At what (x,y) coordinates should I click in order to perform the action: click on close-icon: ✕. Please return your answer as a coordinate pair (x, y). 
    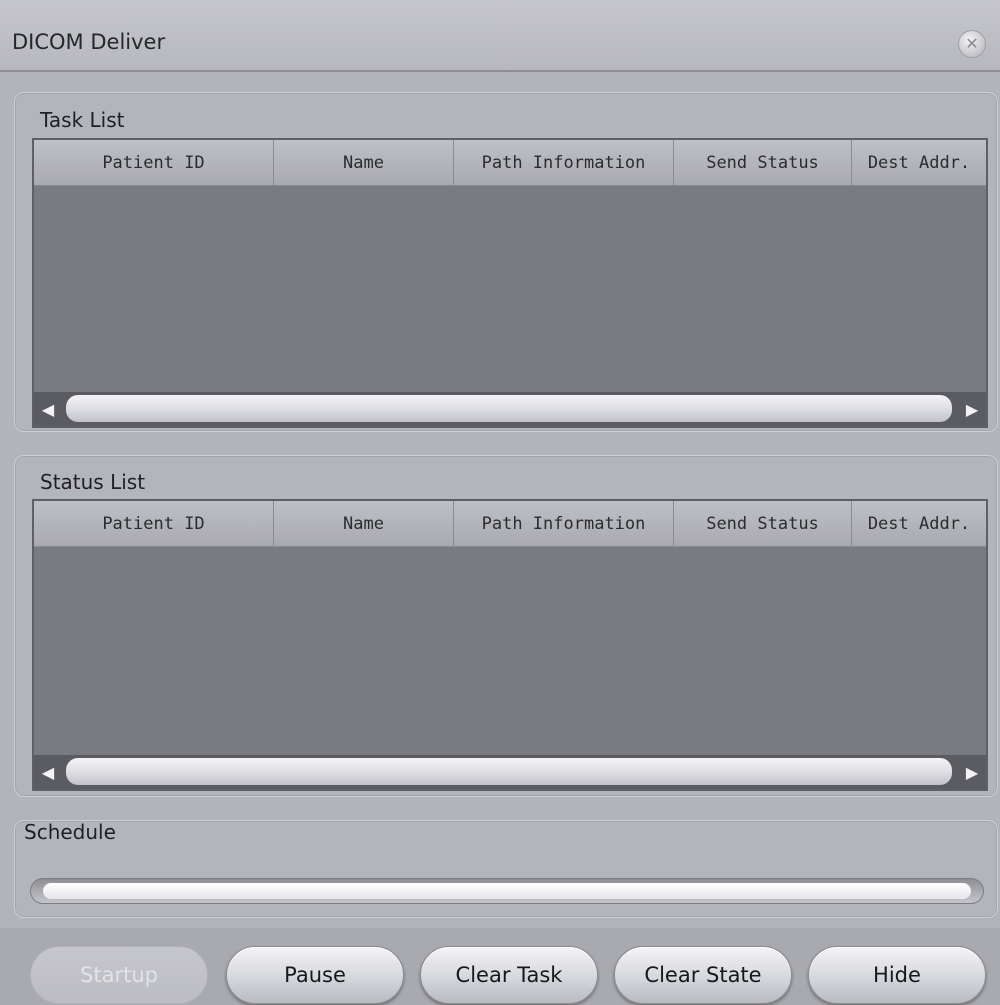
    Looking at the image, I should click on (972, 44).